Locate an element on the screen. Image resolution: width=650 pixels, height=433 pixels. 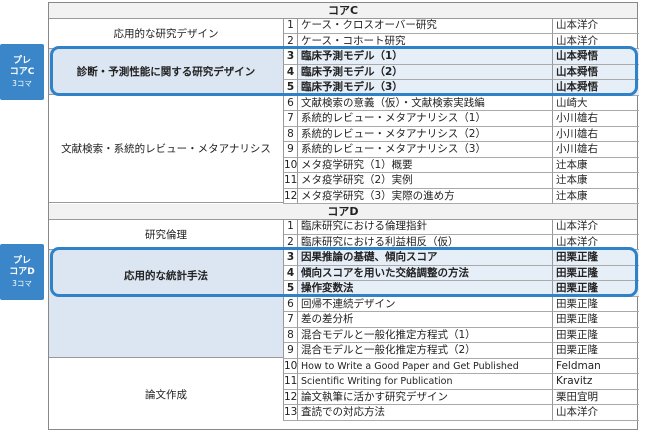
table-row: 3 因果推論の基礎、傾向スコア 田栗正隆 is located at coordinates (344, 258).